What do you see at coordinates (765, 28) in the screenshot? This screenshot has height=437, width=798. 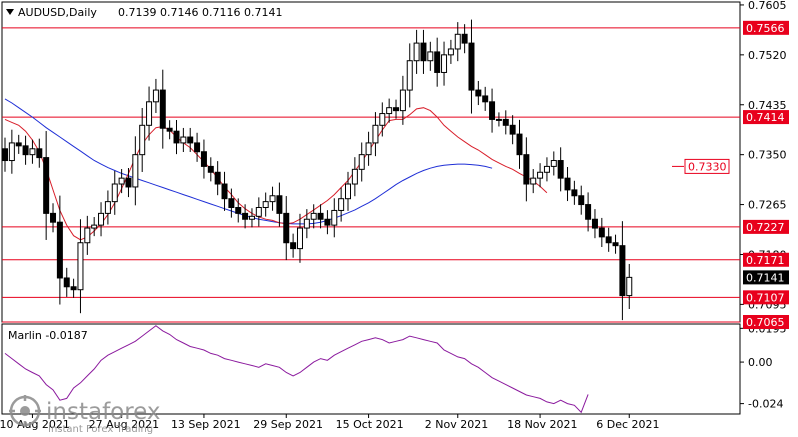 I see `level-label: 0.7566` at bounding box center [765, 28].